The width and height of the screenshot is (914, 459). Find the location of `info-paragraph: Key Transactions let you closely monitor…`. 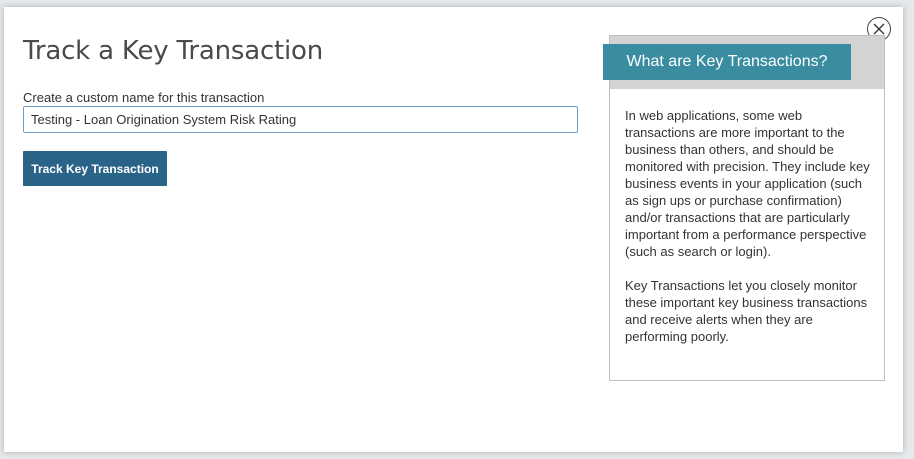

info-paragraph: Key Transactions let you closely monitor… is located at coordinates (746, 311).